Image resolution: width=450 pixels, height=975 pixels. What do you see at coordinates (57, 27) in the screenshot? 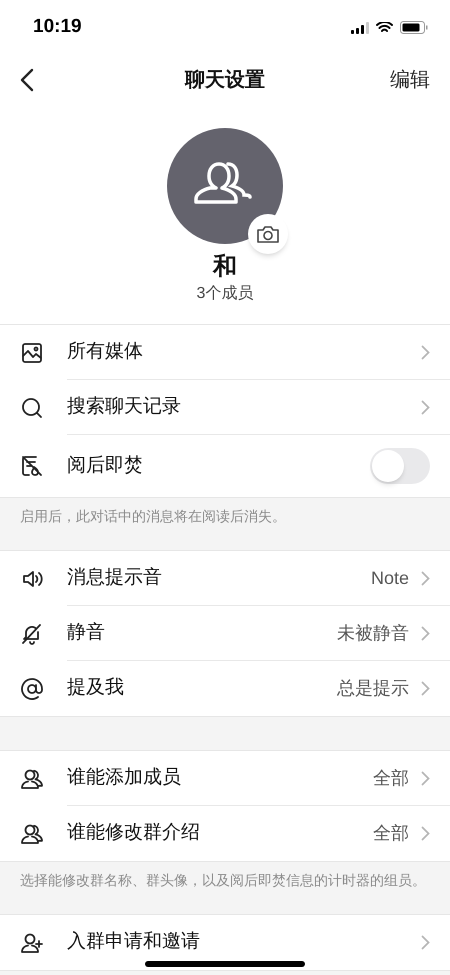
I see `status-time: 10:19` at bounding box center [57, 27].